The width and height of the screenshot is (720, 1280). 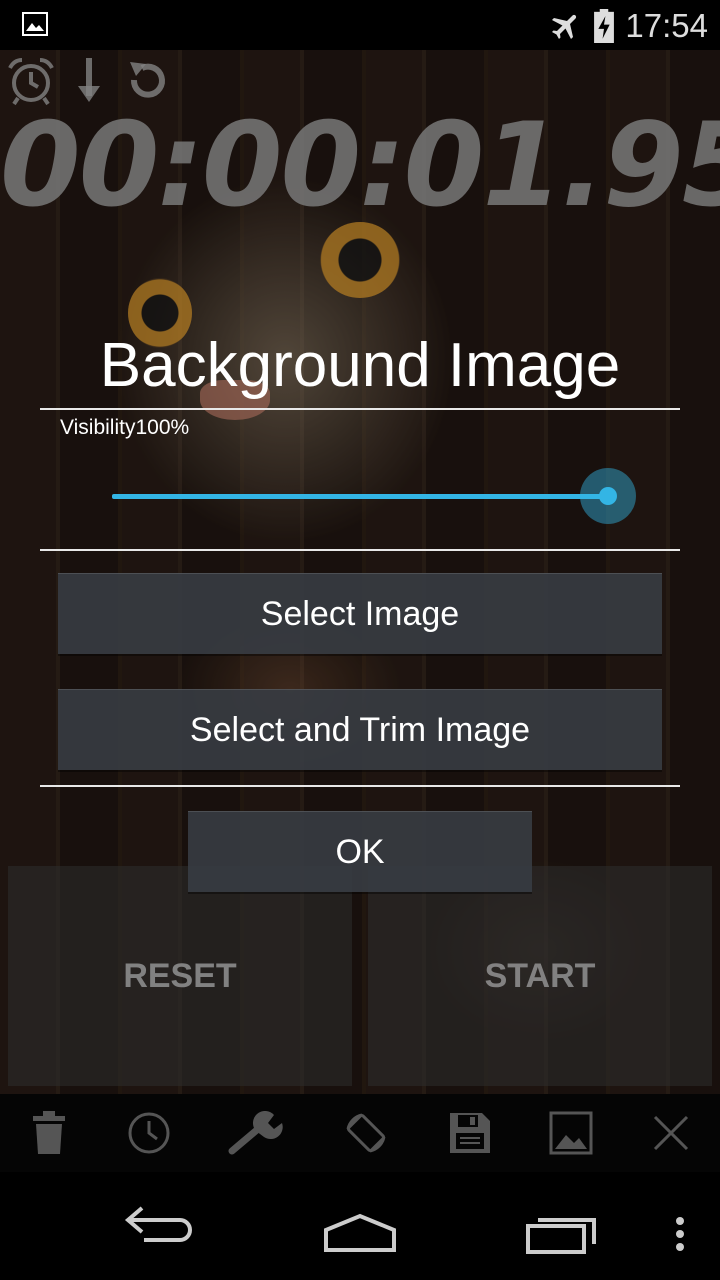 I want to click on start-button: START, so click(x=540, y=976).